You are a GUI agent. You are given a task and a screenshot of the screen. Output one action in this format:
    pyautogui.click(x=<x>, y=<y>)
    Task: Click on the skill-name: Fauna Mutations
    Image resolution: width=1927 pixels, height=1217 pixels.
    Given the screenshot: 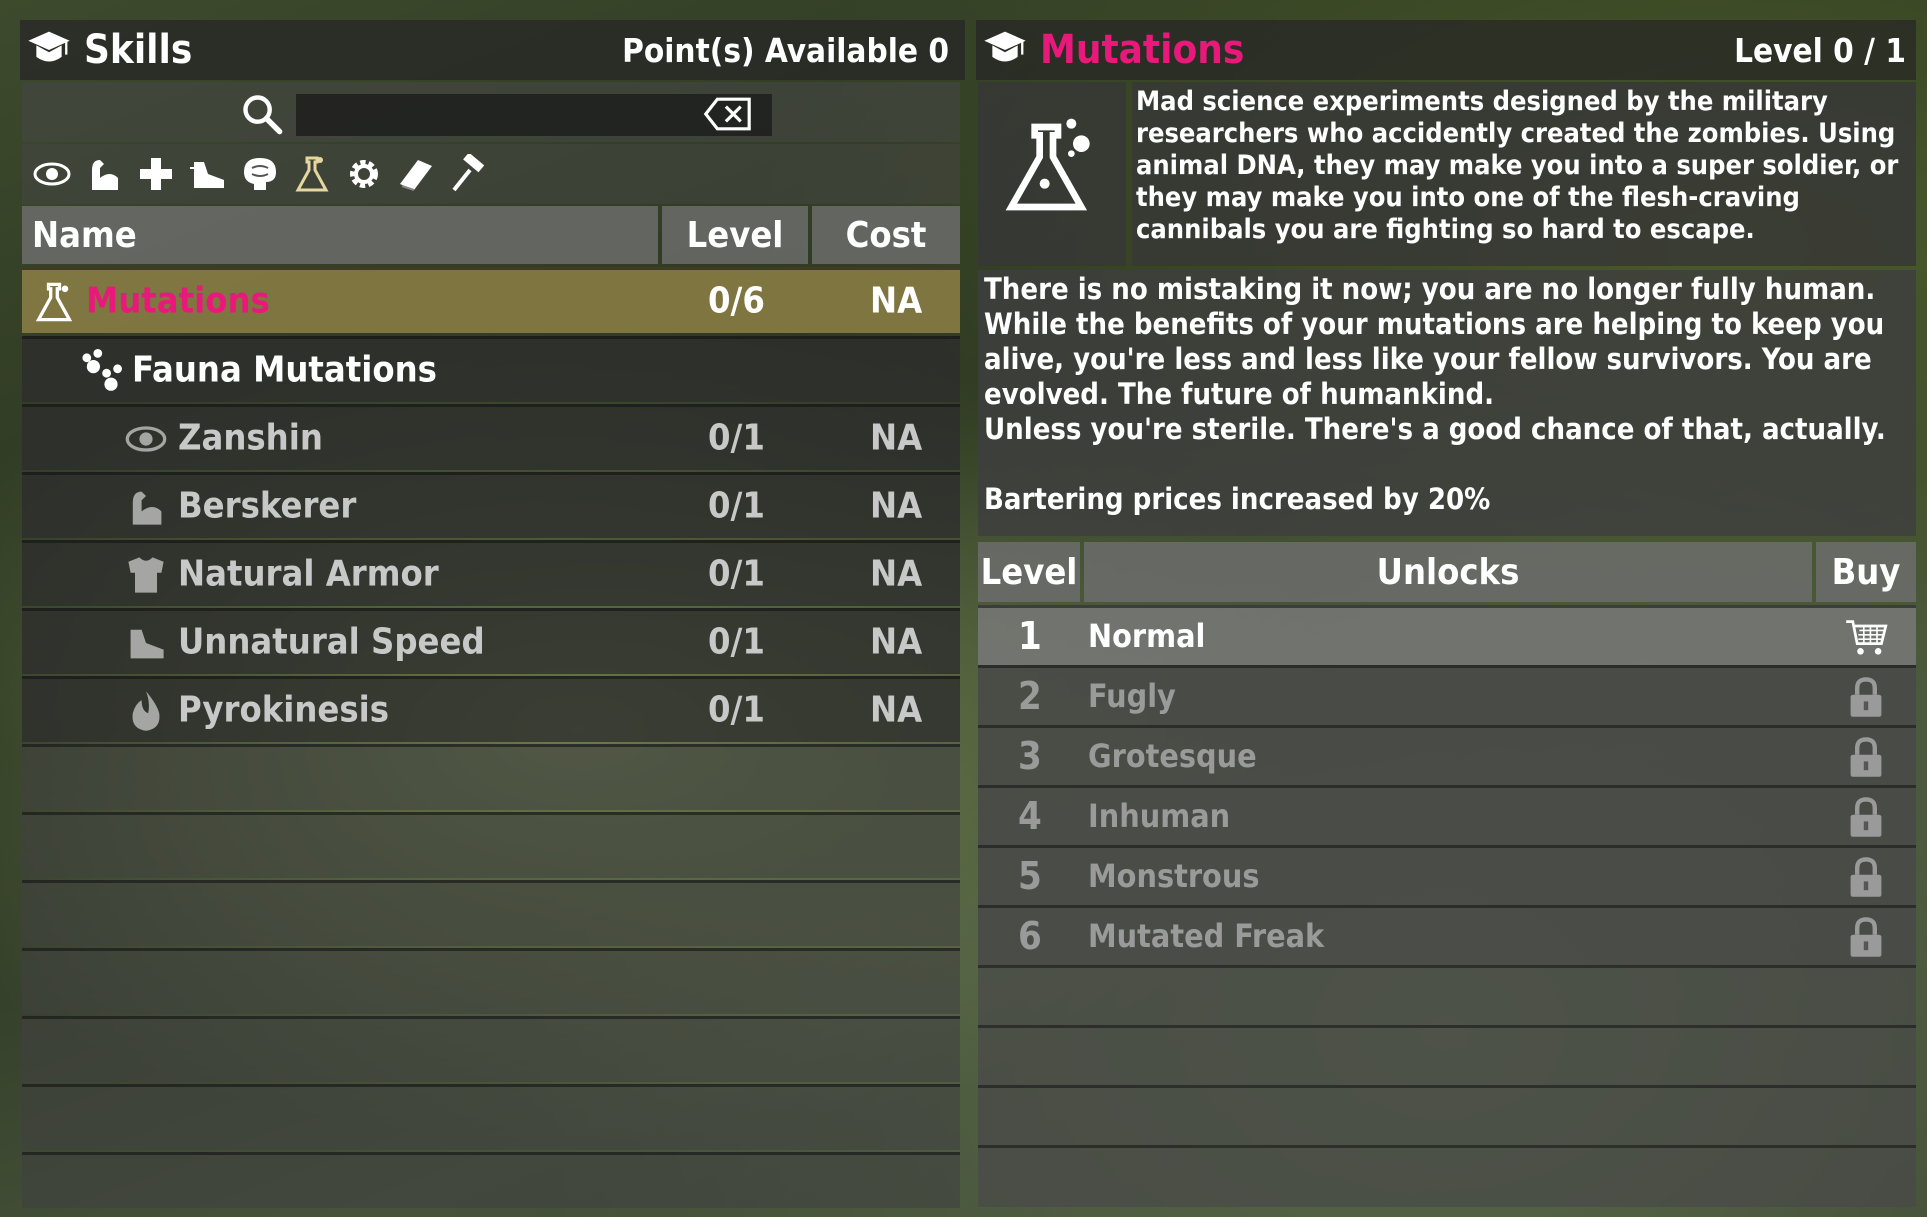 What is the action you would take?
    pyautogui.click(x=284, y=370)
    